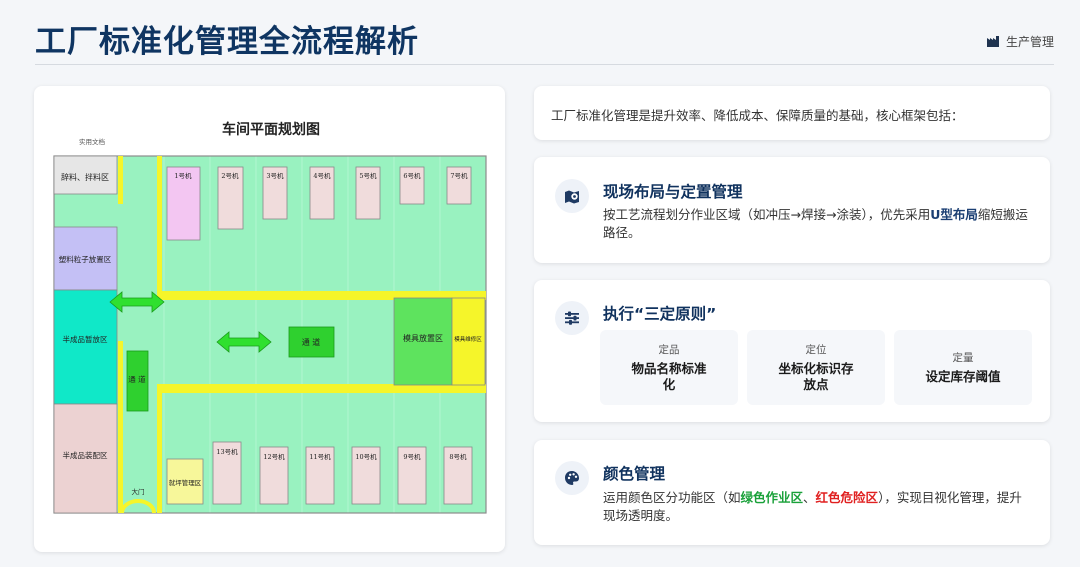 This screenshot has height=567, width=1080. Describe the element at coordinates (809, 497) in the screenshot. I see `body-text: 、` at that location.